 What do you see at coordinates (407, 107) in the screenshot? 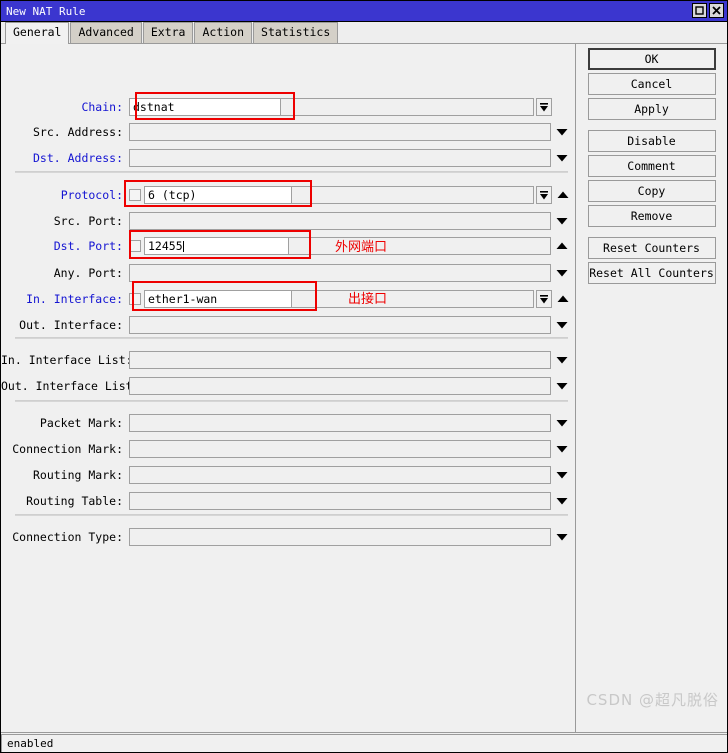
I see `input-filler-chain` at bounding box center [407, 107].